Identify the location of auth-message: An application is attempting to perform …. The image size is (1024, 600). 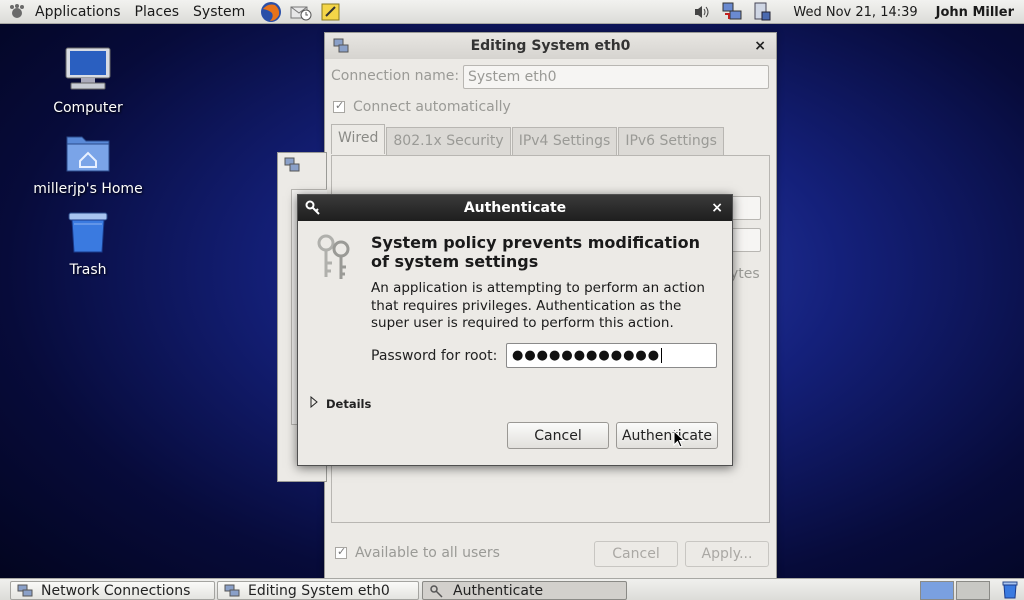
(538, 305).